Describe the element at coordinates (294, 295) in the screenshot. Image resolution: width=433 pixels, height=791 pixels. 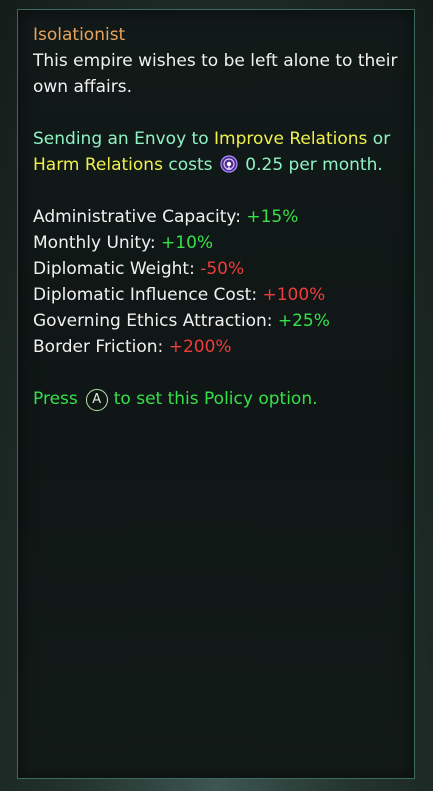
I see `stat-value: +100%` at that location.